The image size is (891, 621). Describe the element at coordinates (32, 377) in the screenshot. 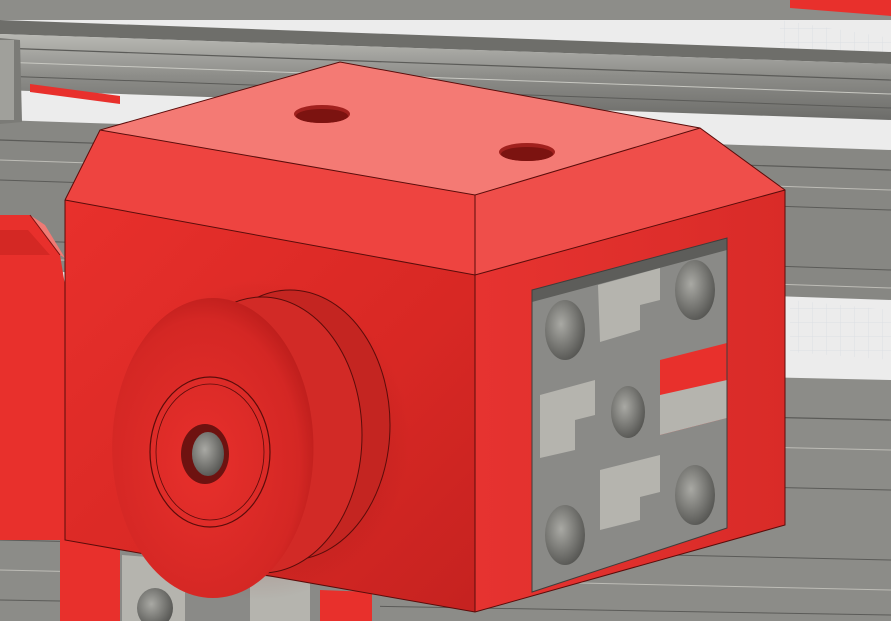

I see `side-bracket-left` at that location.